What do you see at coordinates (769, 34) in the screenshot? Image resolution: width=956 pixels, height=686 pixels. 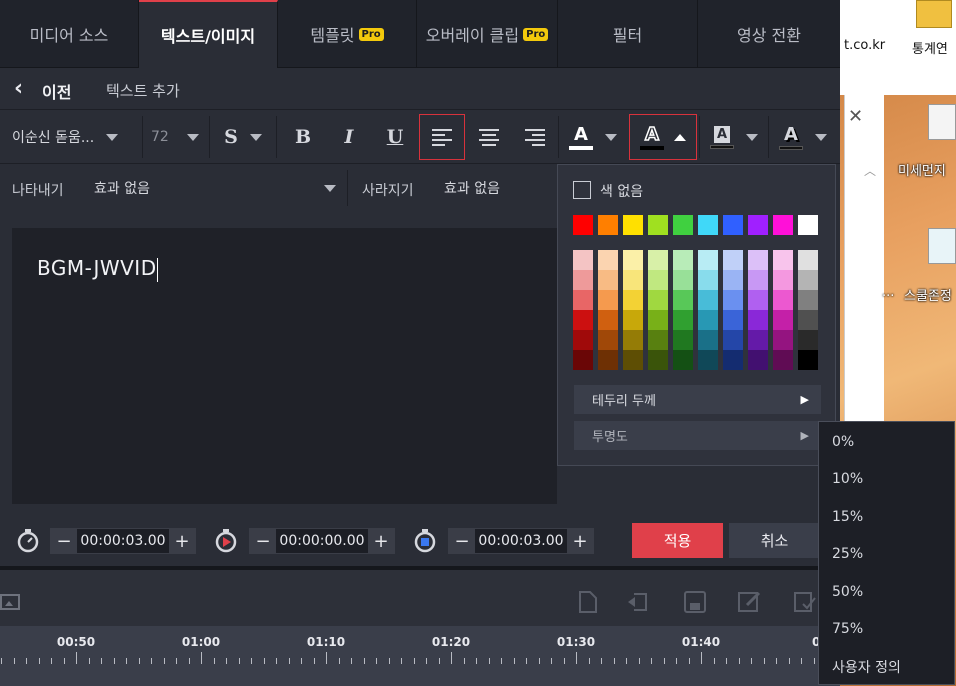 I see `tab-transition: 영상 전환` at bounding box center [769, 34].